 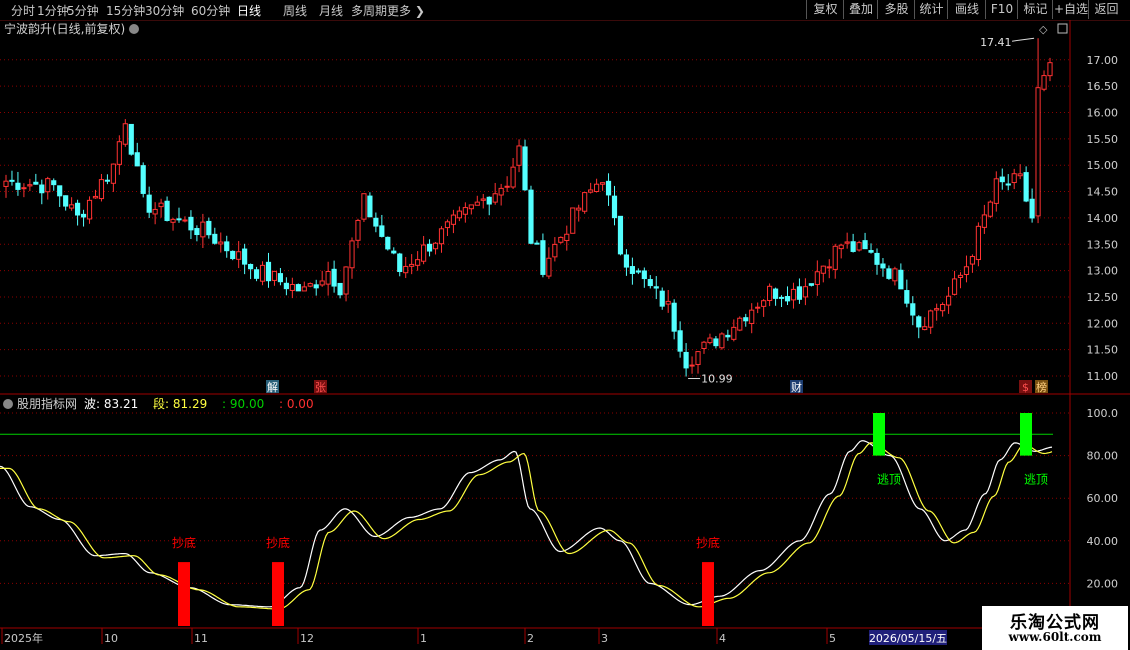 What do you see at coordinates (23, 10) in the screenshot?
I see `period-tab-timeshare: 分时` at bounding box center [23, 10].